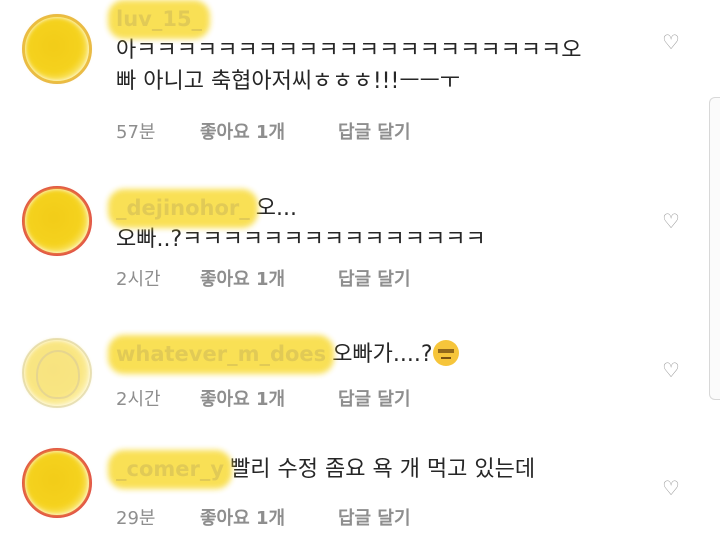 The width and height of the screenshot is (720, 550). Describe the element at coordinates (383, 469) in the screenshot. I see `comment-body-line: 빨리 수정 좀요 욕 개 먹고 있는데` at that location.